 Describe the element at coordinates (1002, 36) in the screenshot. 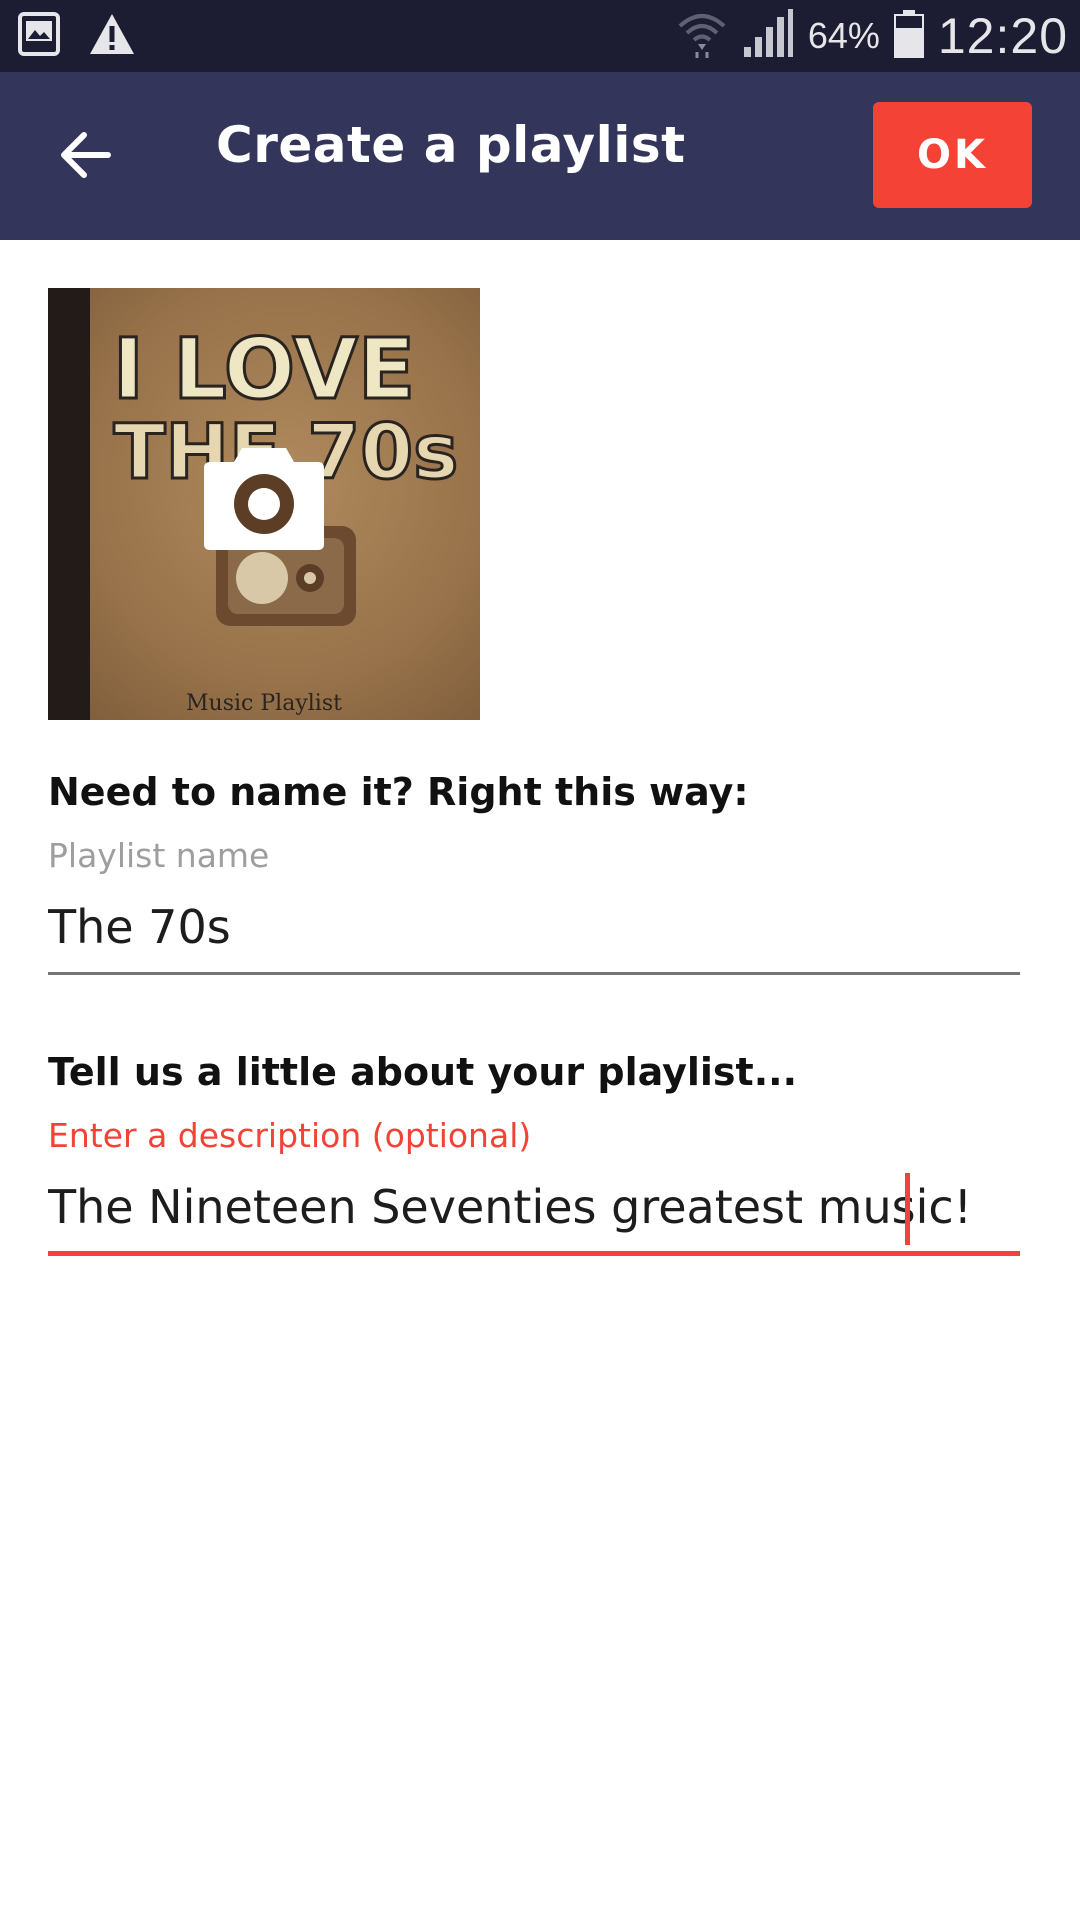

I see `clock: 12:20` at that location.